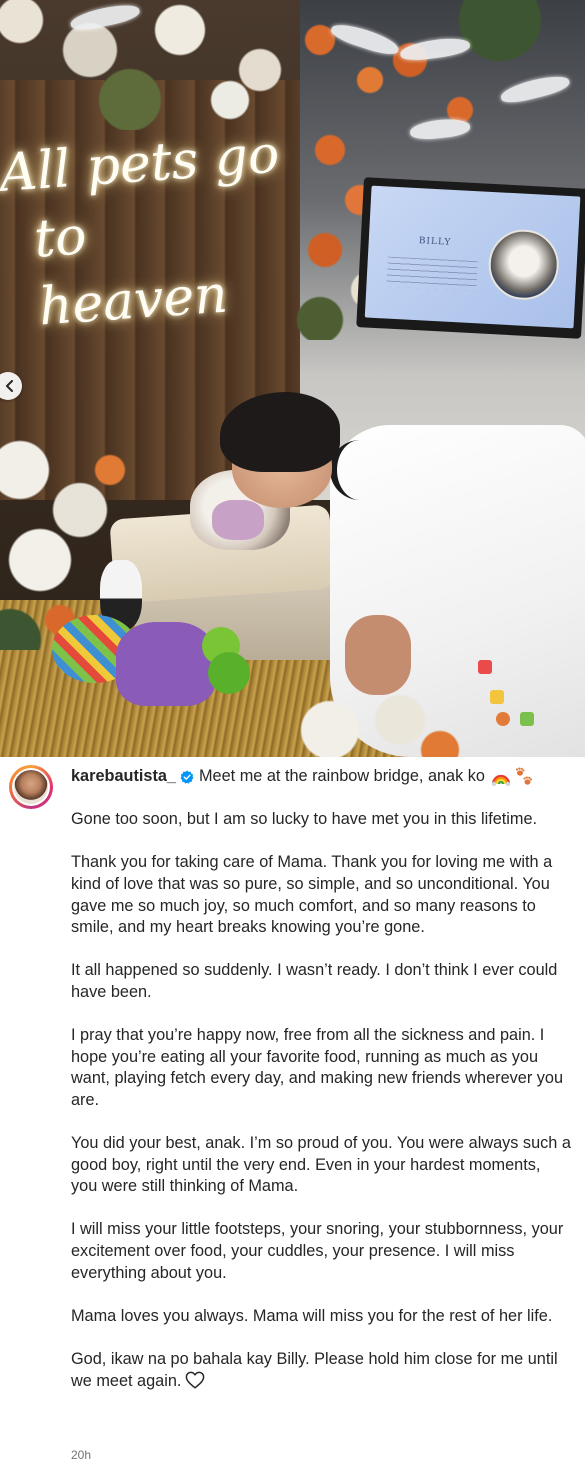  I want to click on avatar-photo, so click(31, 787).